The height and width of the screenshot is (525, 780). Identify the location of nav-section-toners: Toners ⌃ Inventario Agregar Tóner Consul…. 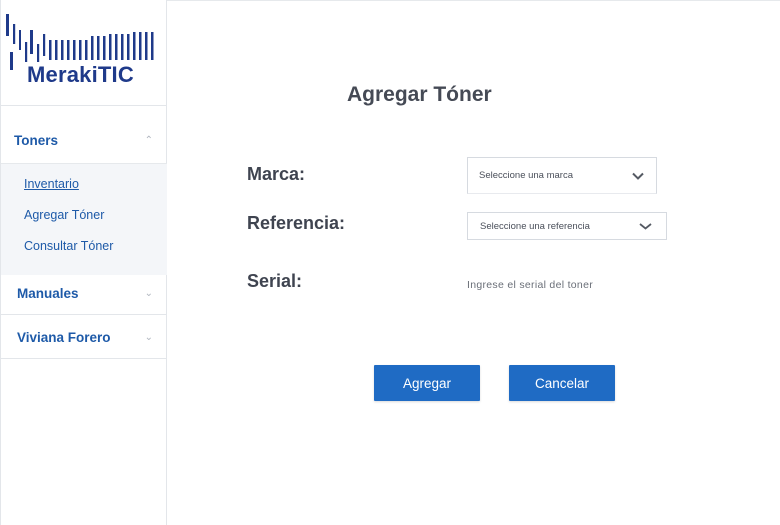
(84, 196).